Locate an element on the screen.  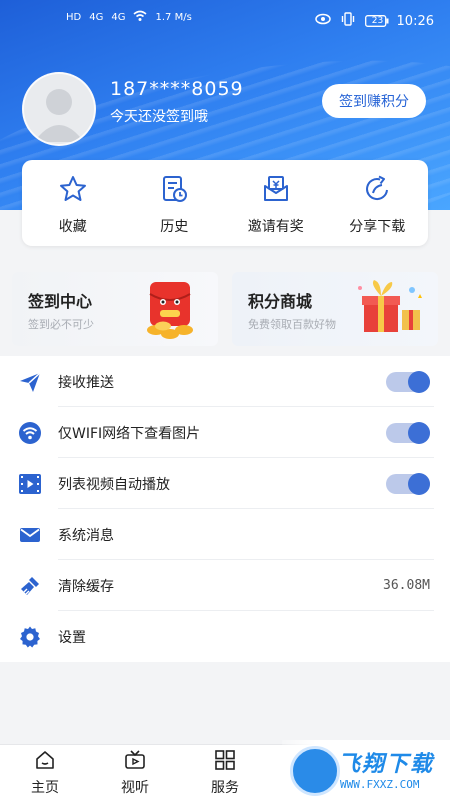
vibrate-icon is located at coordinates (348, 21).